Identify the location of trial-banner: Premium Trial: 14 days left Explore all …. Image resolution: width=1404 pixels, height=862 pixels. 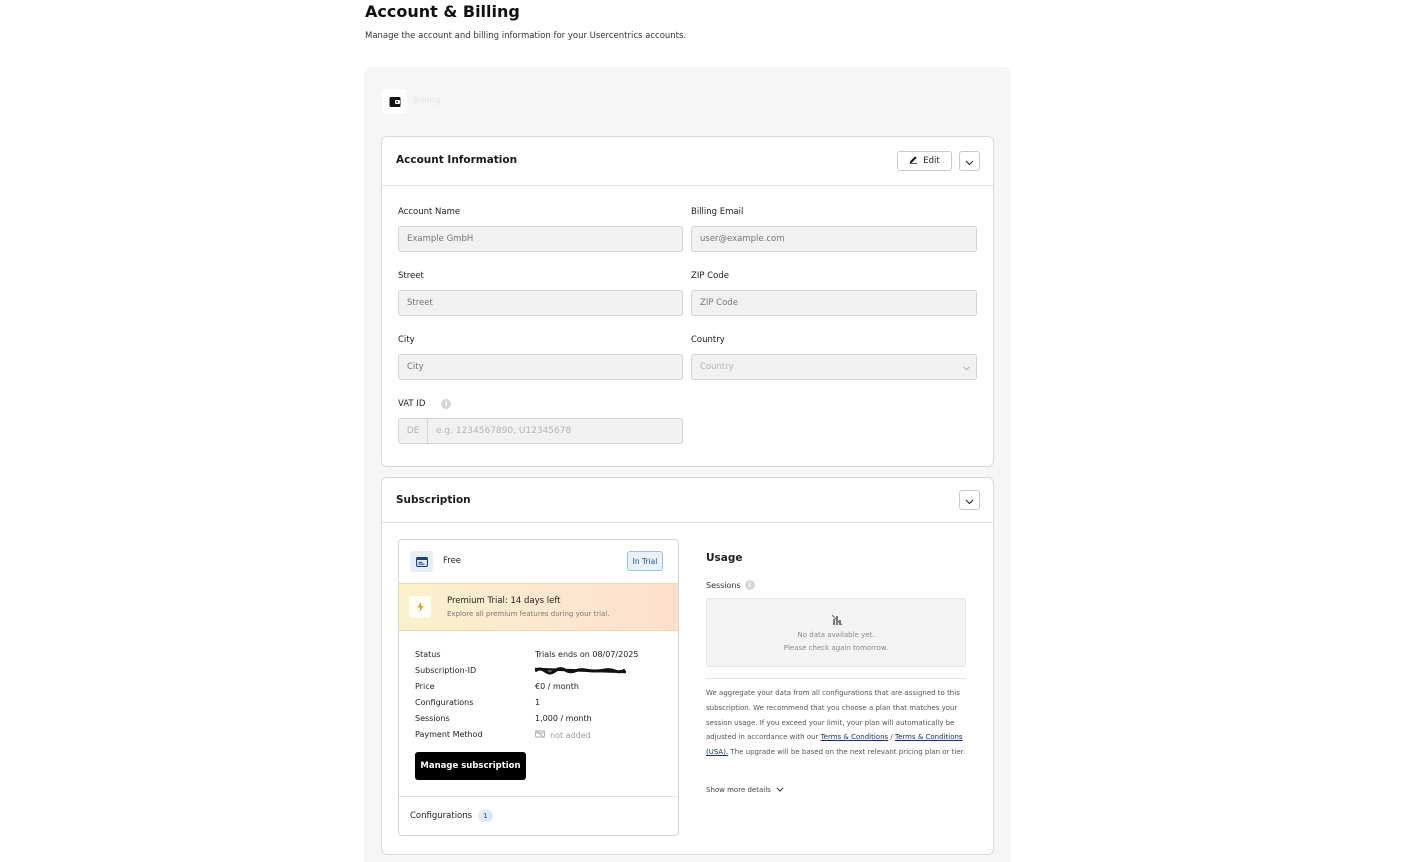
(538, 607).